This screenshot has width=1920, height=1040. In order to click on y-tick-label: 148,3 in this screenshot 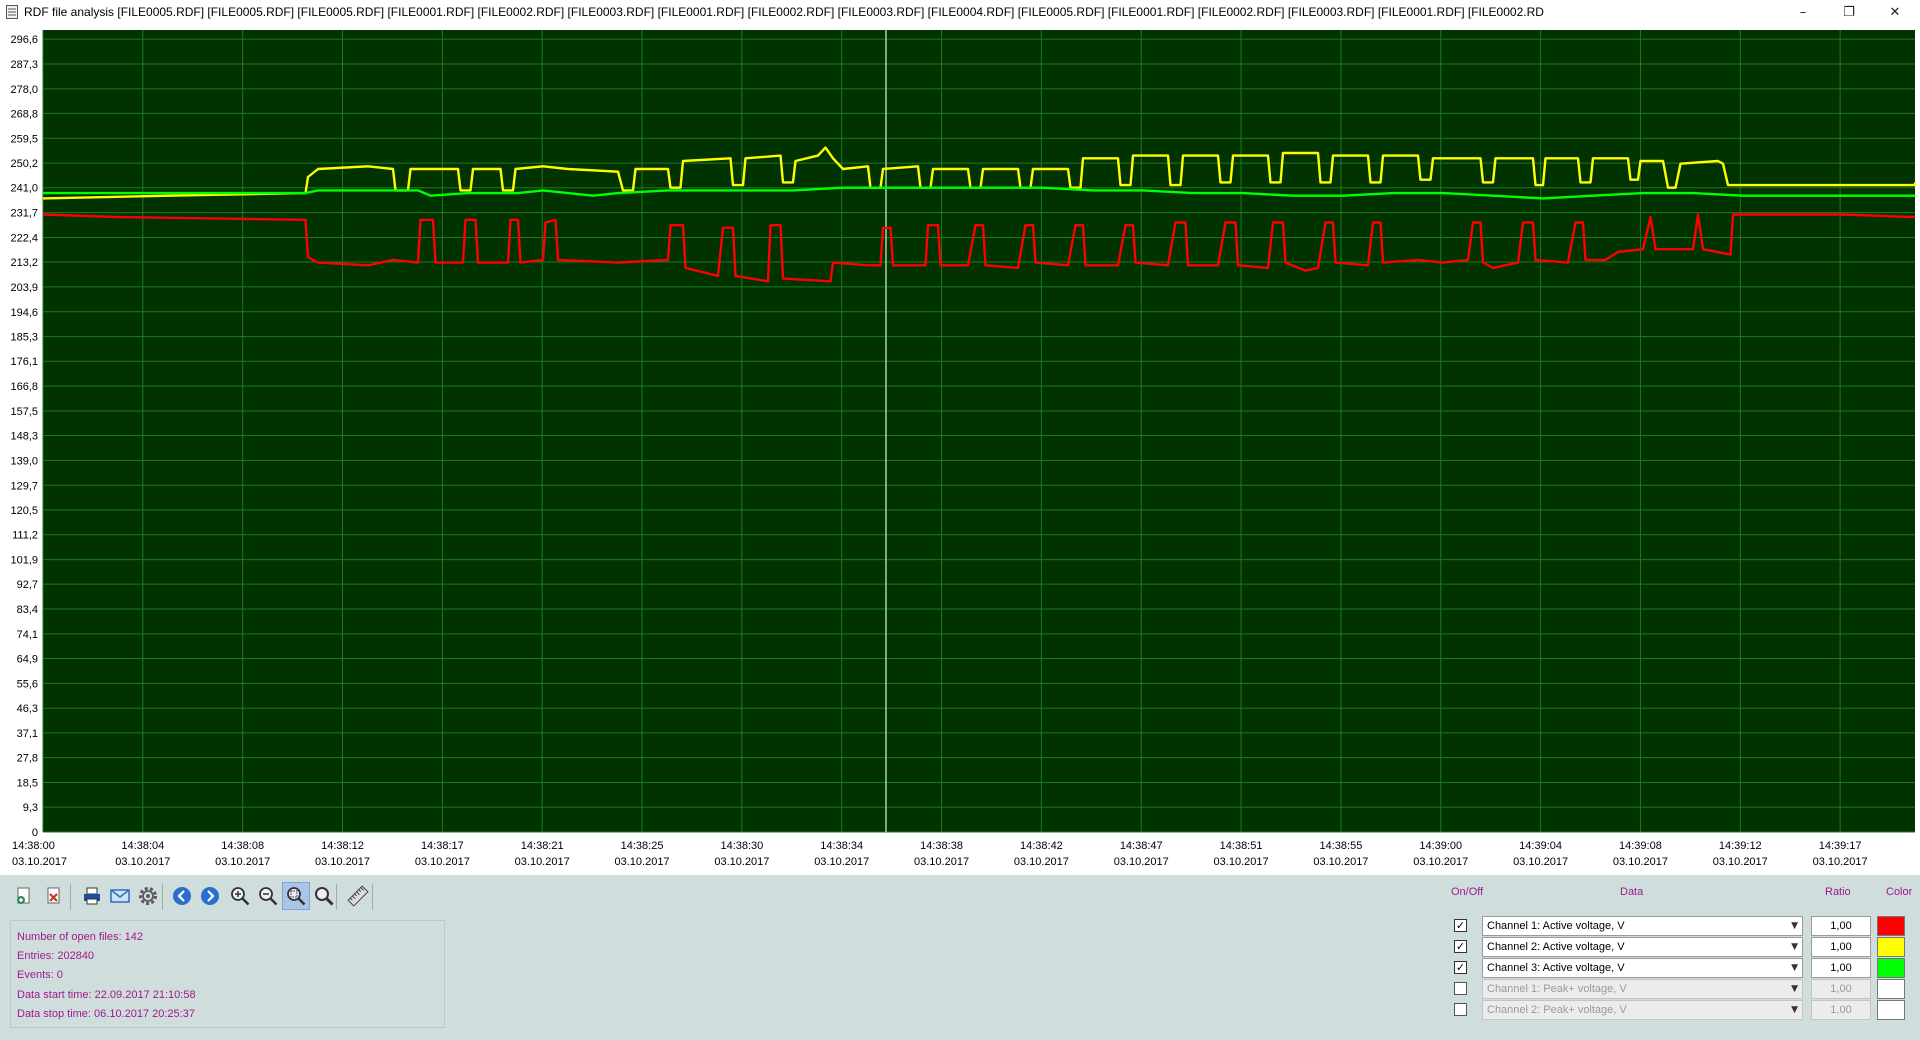, I will do `click(24, 437)`.